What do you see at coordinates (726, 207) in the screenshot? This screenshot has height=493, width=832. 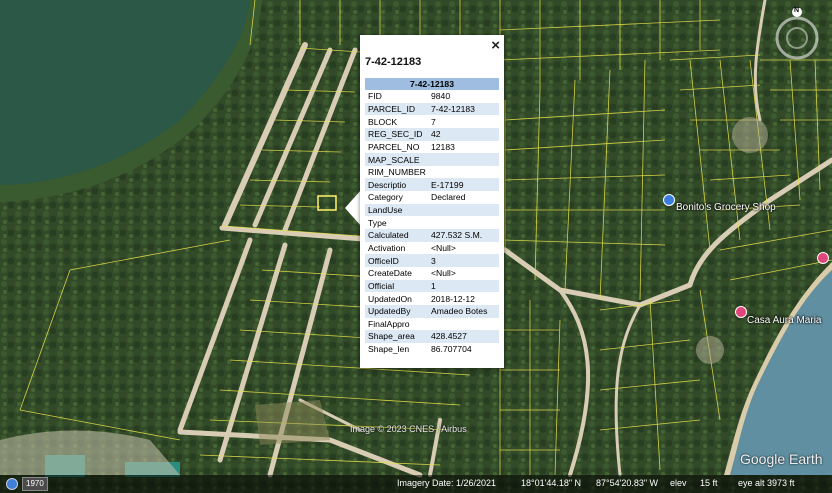 I see `bonitos-label: Bonito's Grocery Shop` at bounding box center [726, 207].